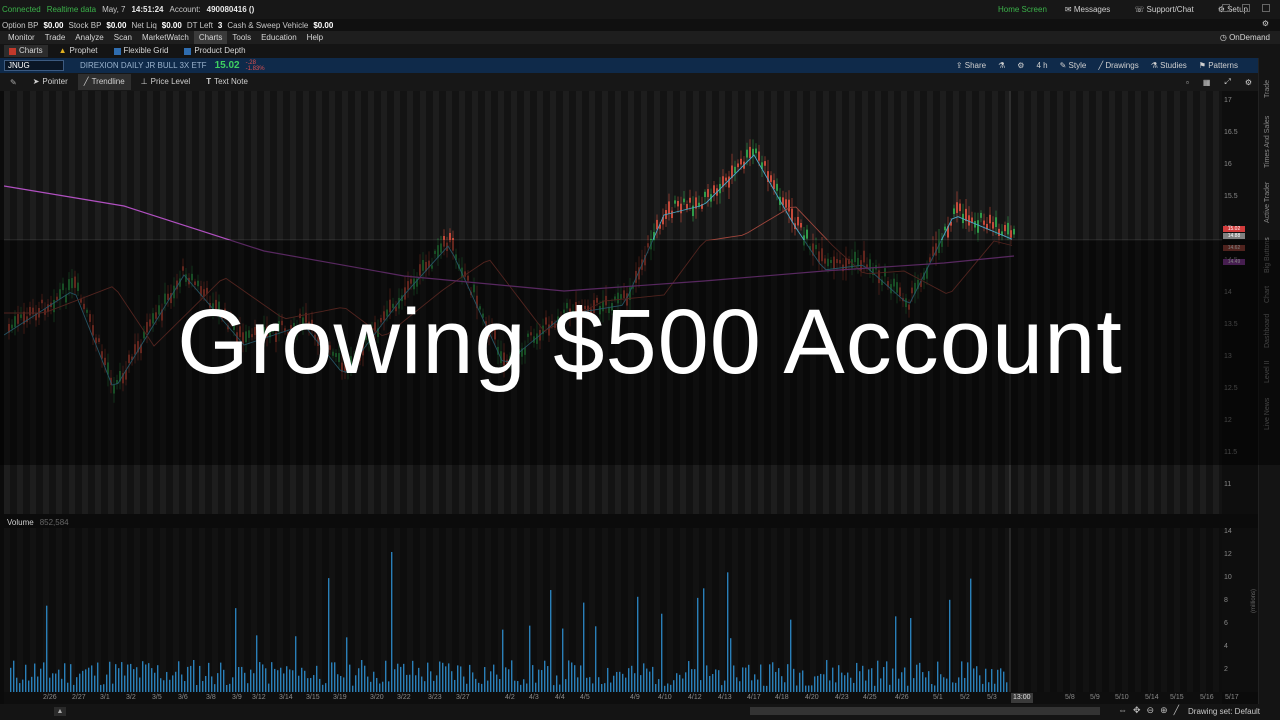  What do you see at coordinates (78, 51) in the screenshot?
I see `tab-prophet: ▲ Prophet` at bounding box center [78, 51].